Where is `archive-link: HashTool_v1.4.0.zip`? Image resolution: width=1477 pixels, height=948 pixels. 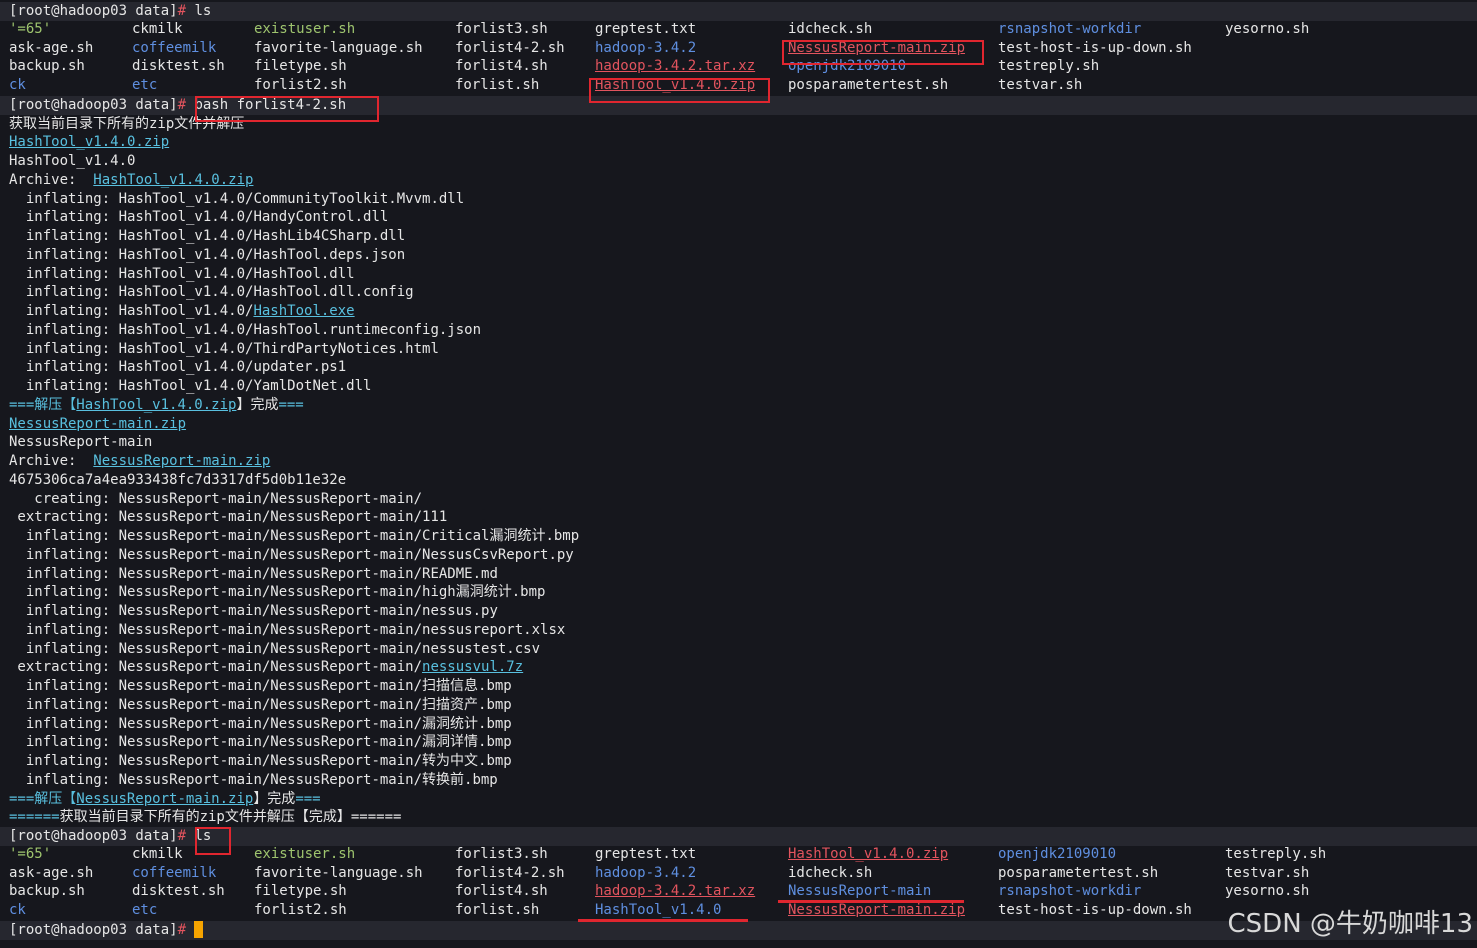 archive-link: HashTool_v1.4.0.zip is located at coordinates (173, 180).